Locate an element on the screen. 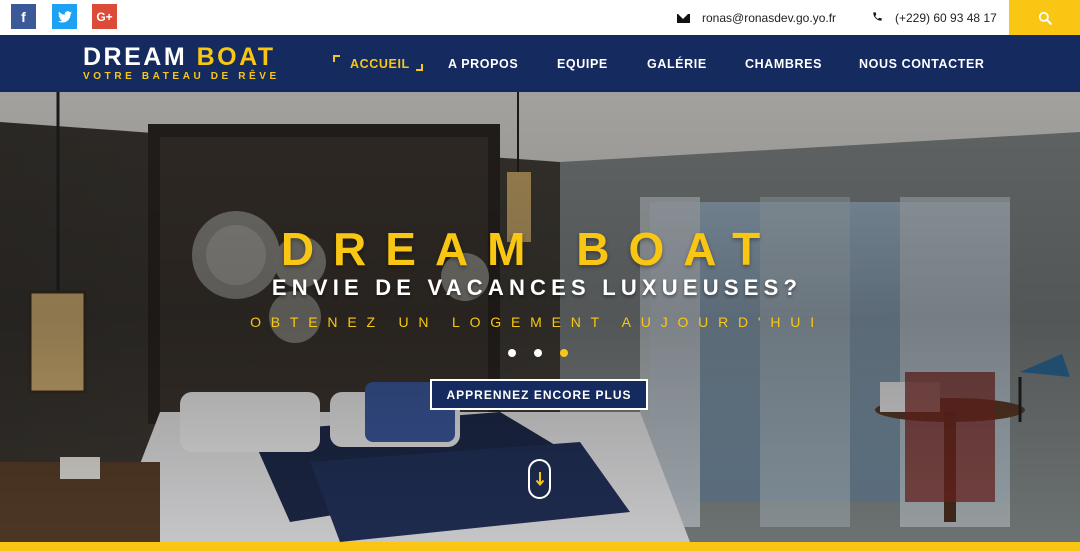 This screenshot has width=1080, height=551. nav-item-galerie: GALÉRIE is located at coordinates (677, 64).